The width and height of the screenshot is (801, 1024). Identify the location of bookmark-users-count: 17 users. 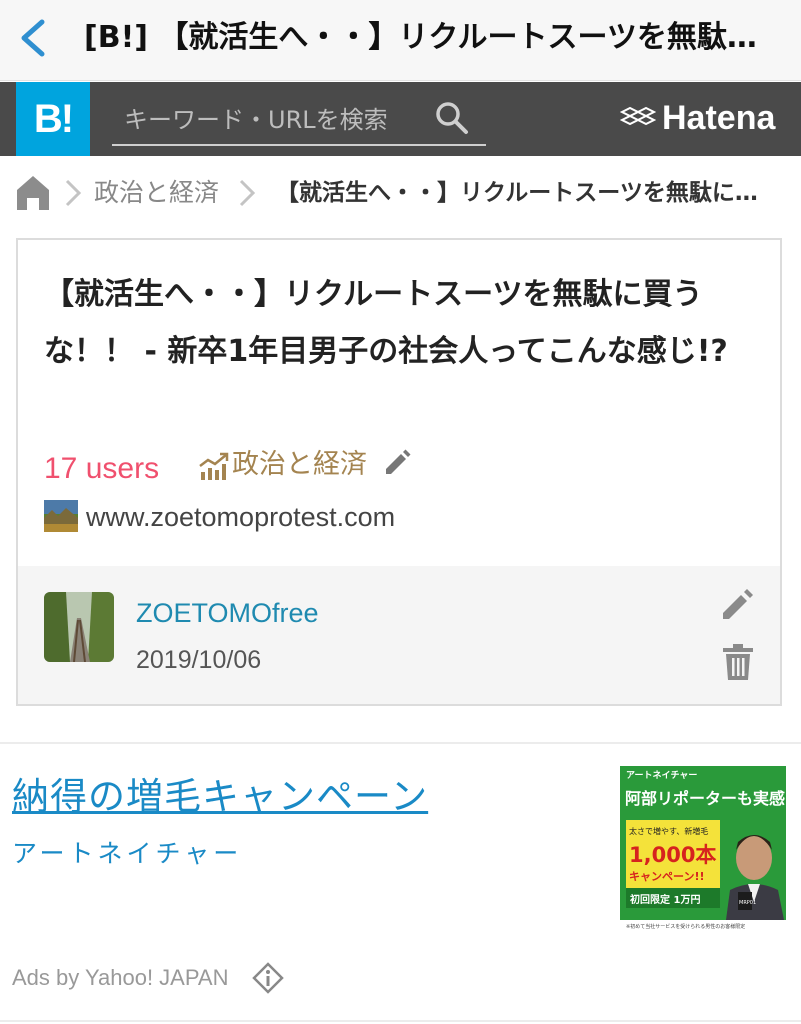
(101, 469).